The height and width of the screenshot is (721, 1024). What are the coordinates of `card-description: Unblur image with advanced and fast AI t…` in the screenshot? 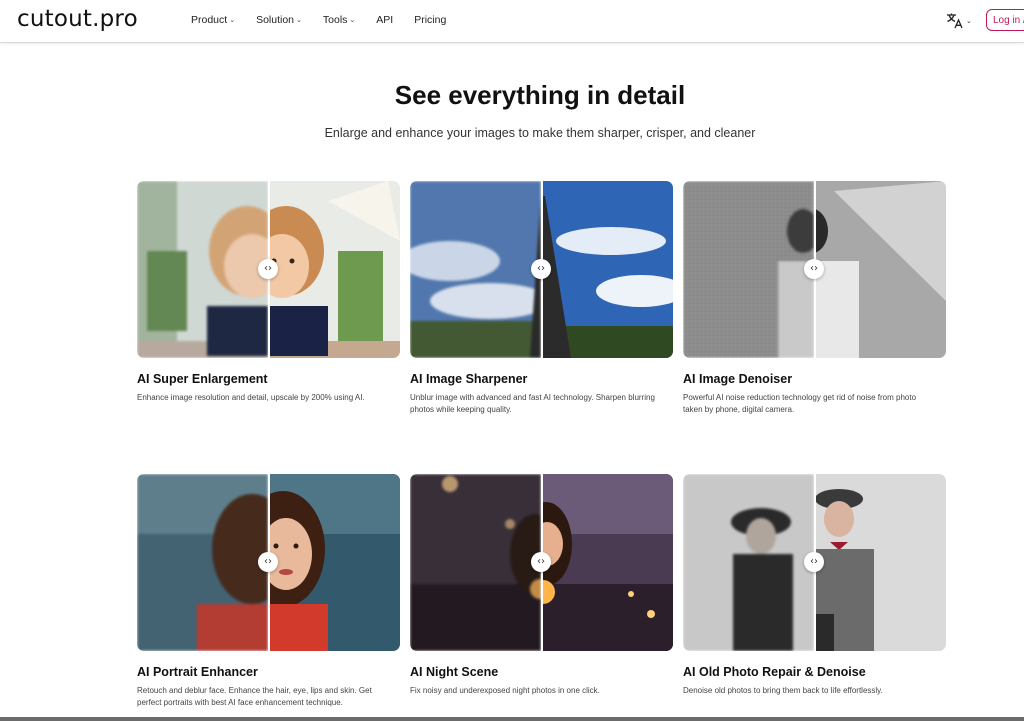 It's located at (532, 403).